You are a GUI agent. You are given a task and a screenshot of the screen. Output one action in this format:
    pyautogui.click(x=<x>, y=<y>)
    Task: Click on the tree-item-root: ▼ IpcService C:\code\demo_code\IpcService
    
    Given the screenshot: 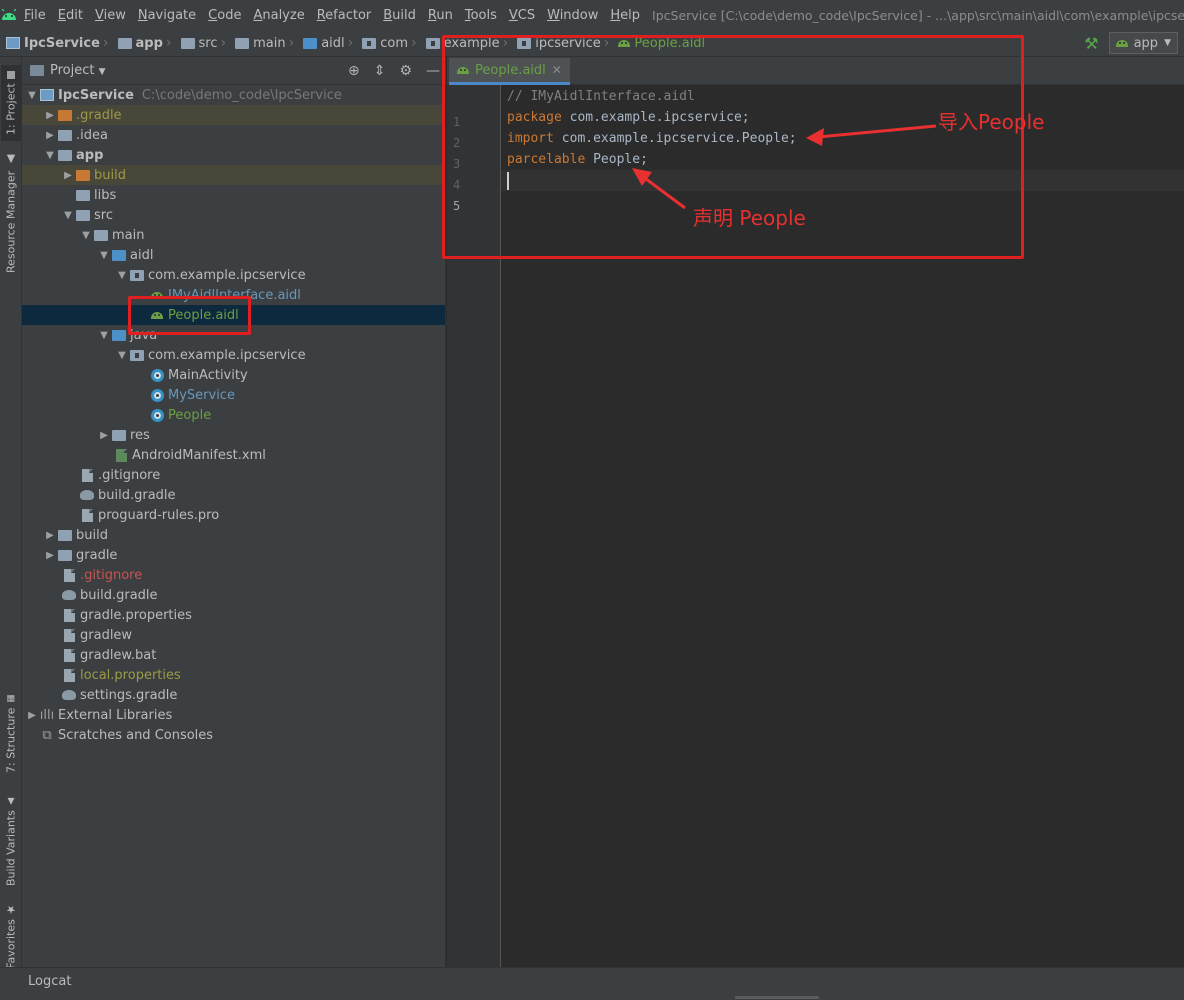 What is the action you would take?
    pyautogui.click(x=233, y=95)
    